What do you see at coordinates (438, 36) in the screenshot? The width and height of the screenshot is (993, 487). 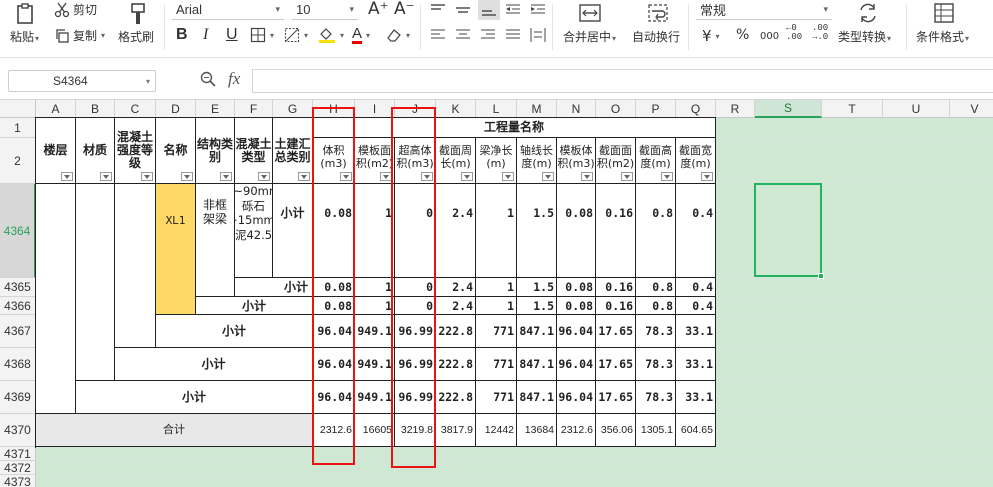 I see `align-left-icon` at bounding box center [438, 36].